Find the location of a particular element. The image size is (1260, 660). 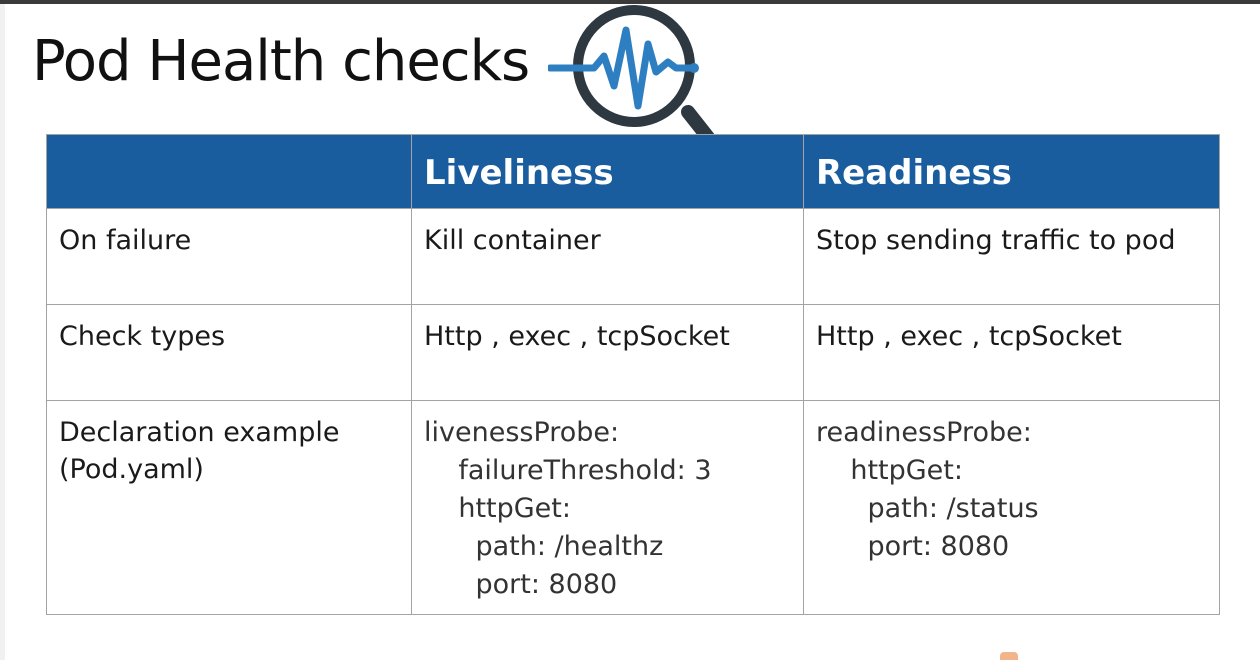

table-header-readiness: Readiness is located at coordinates (1011, 171).